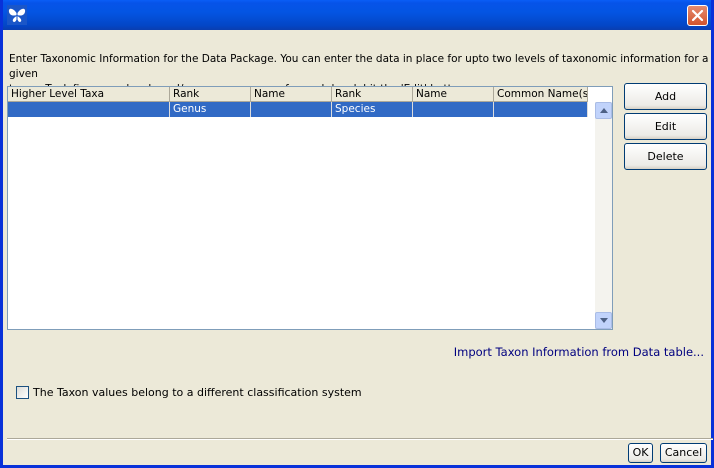  I want to click on scroll-up-button, so click(603, 110).